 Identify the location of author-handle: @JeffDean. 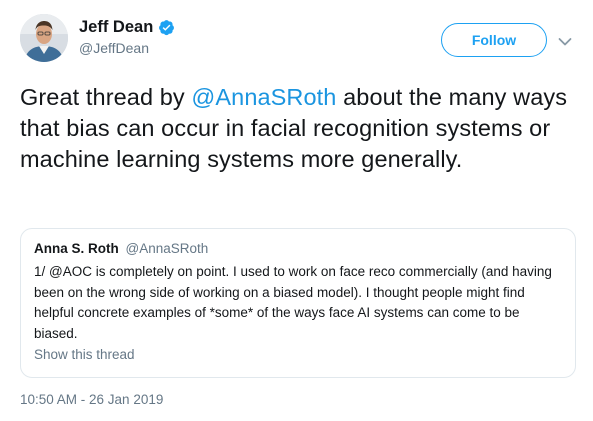
(127, 48).